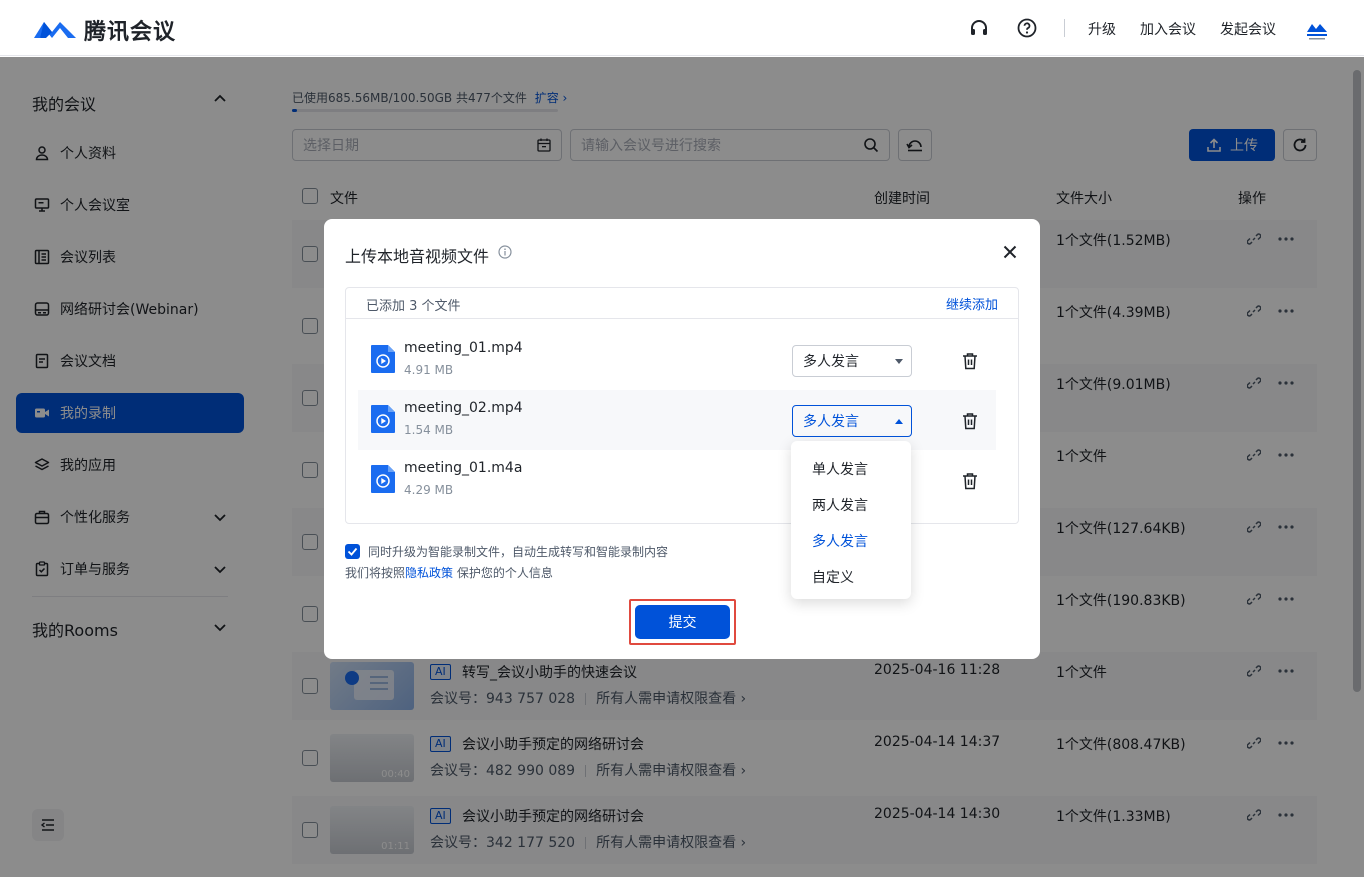 Image resolution: width=1364 pixels, height=877 pixels. Describe the element at coordinates (682, 28) in the screenshot. I see `top-header: 腾讯会议 升级 加入会议 发起会议` at that location.